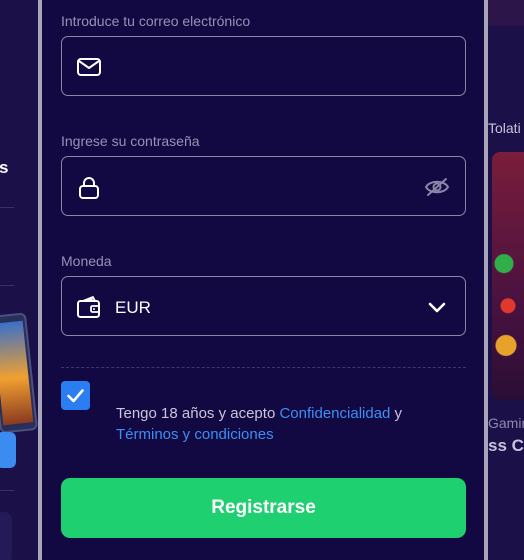 The width and height of the screenshot is (524, 560). Describe the element at coordinates (133, 307) in the screenshot. I see `currency-selected-value: EUR` at that location.